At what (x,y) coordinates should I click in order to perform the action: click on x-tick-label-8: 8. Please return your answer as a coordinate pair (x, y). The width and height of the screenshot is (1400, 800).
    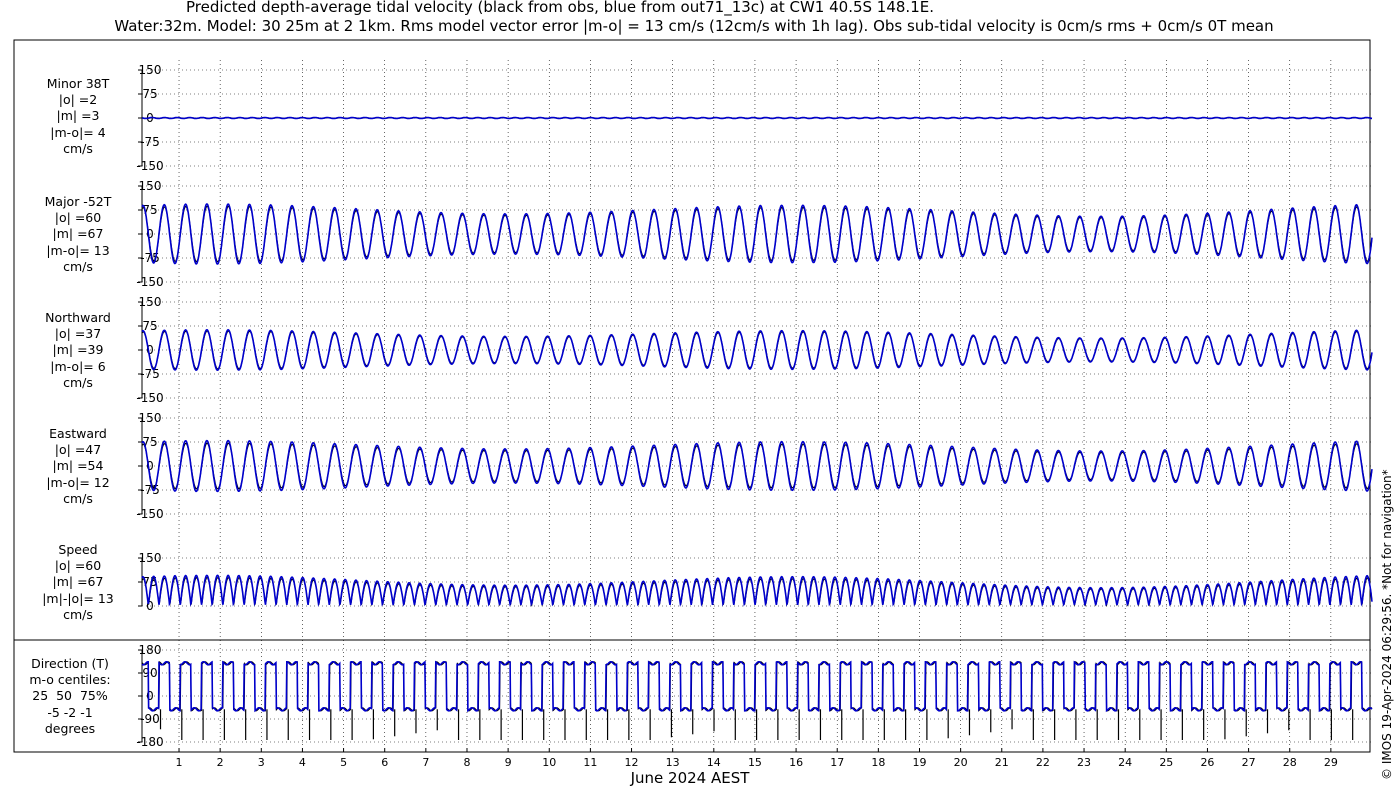
    Looking at the image, I should click on (466, 762).